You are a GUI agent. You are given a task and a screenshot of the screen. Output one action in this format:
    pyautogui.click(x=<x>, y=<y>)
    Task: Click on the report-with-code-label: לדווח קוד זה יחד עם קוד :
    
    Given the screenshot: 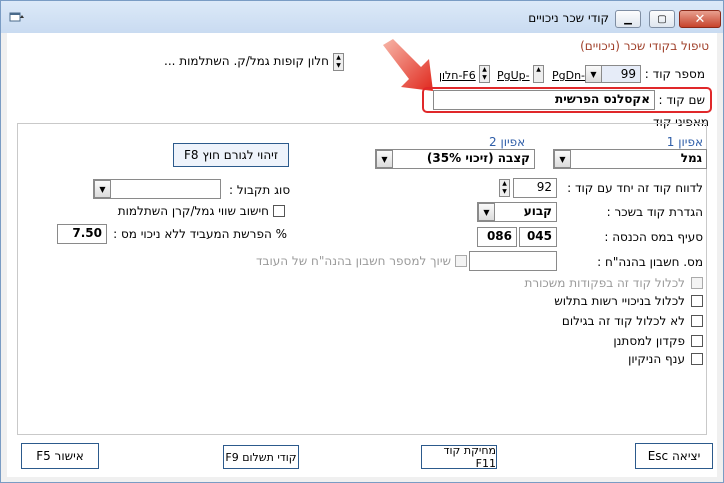 What is the action you would take?
    pyautogui.click(x=635, y=188)
    